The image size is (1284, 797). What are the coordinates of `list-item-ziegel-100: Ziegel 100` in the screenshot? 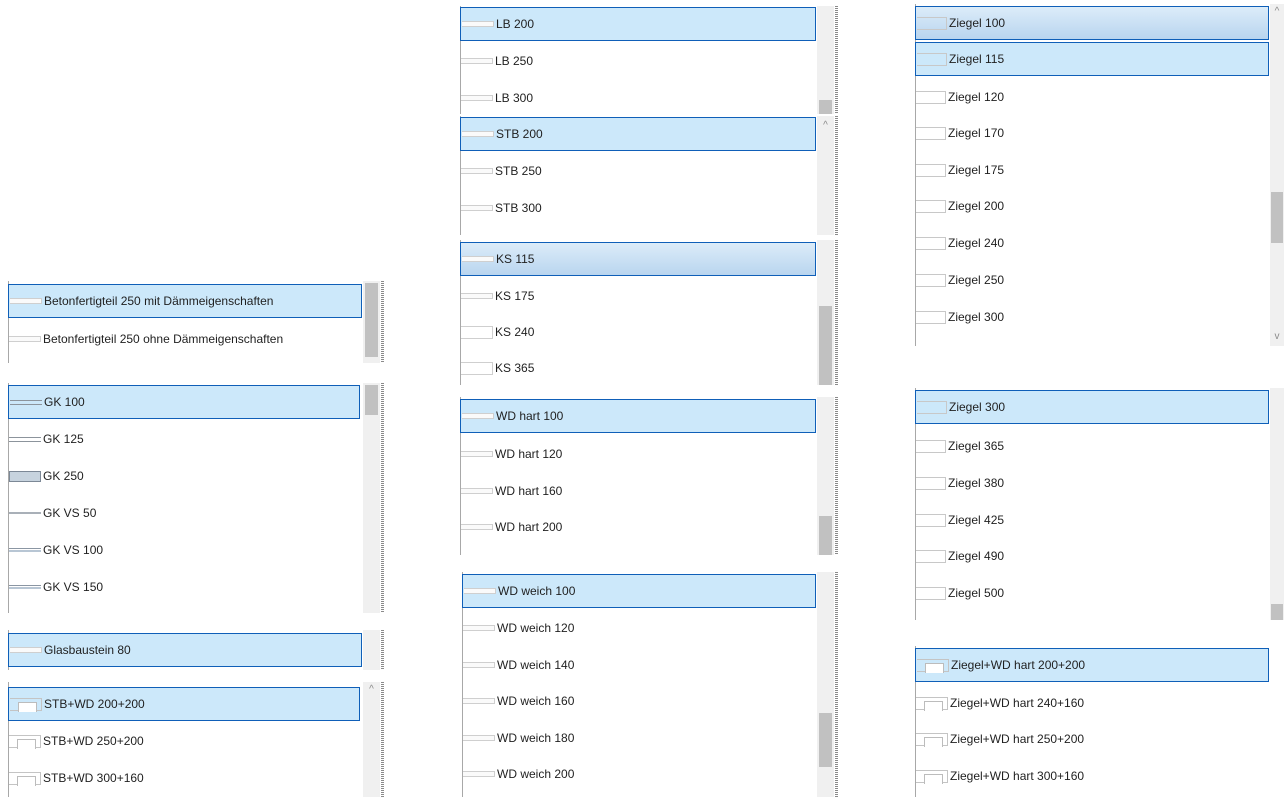 It's located at (1092, 23).